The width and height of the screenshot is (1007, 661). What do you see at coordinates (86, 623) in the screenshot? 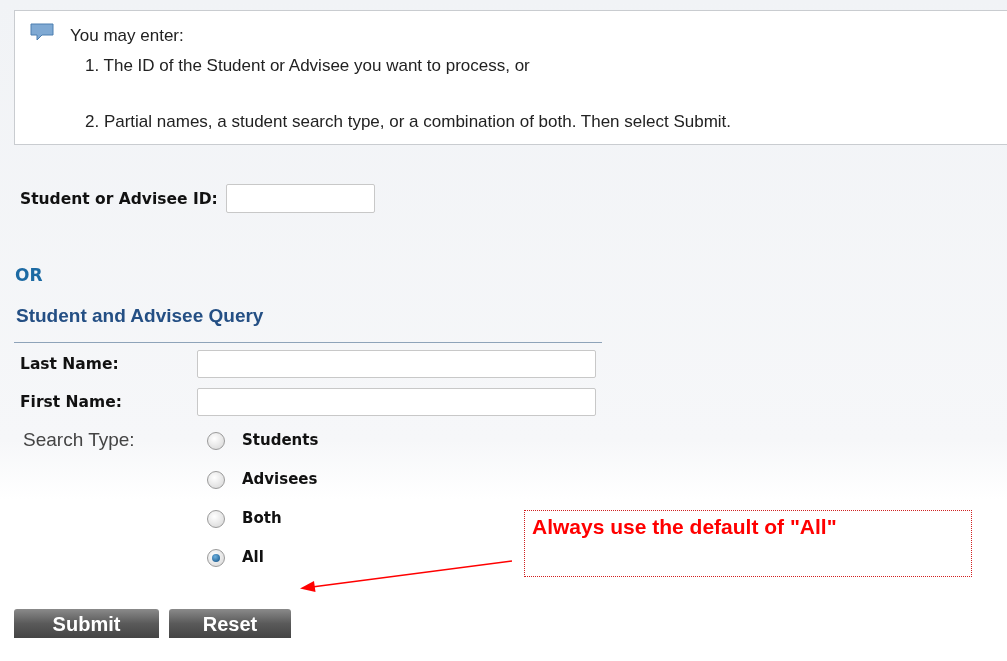
I see `submit-button: Submit` at bounding box center [86, 623].